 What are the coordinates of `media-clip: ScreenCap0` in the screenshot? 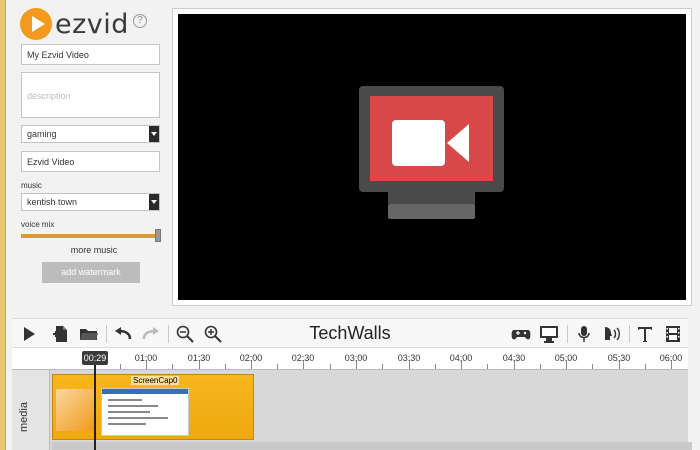 It's located at (153, 407).